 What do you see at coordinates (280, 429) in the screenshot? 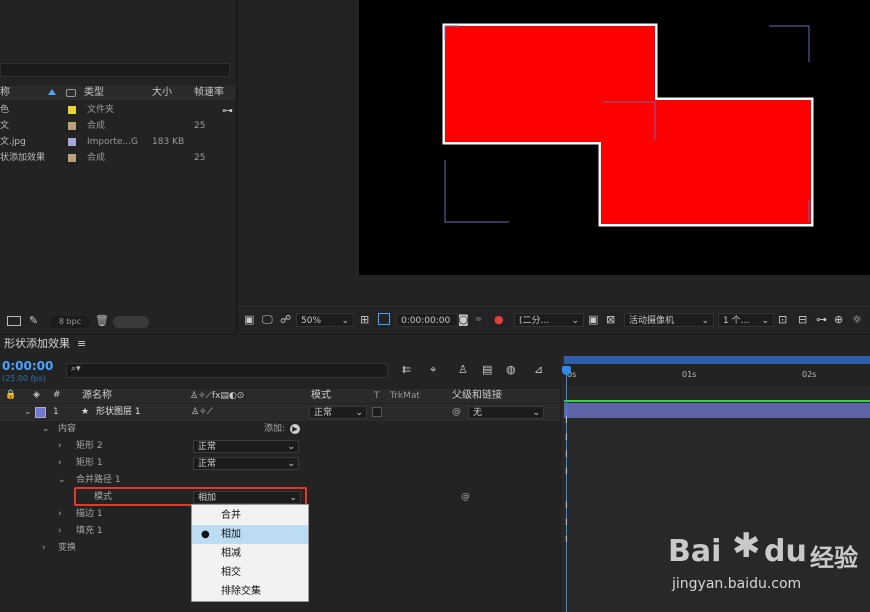
I see `contents-group-row: ⌄ 内容 添加: ▶` at bounding box center [280, 429].